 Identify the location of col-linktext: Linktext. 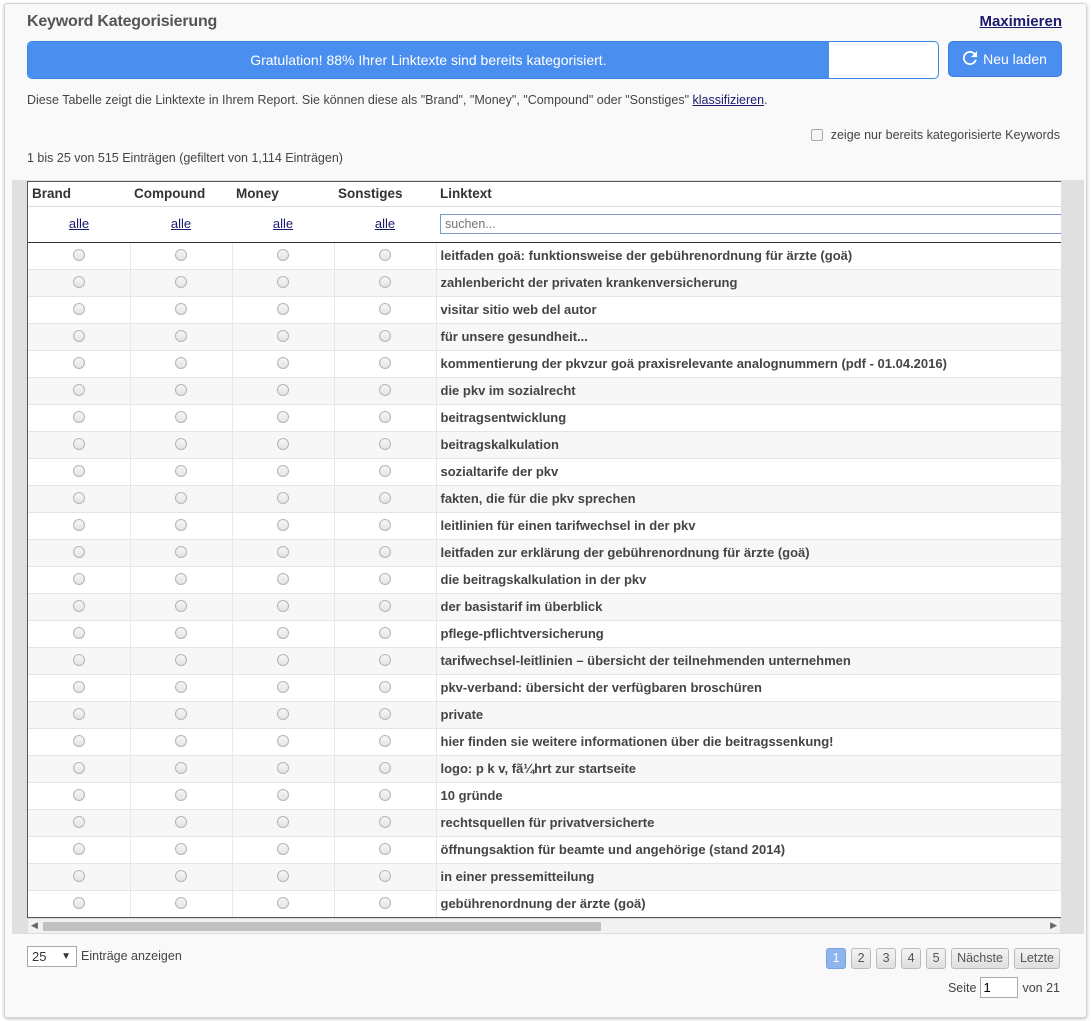
(748, 194).